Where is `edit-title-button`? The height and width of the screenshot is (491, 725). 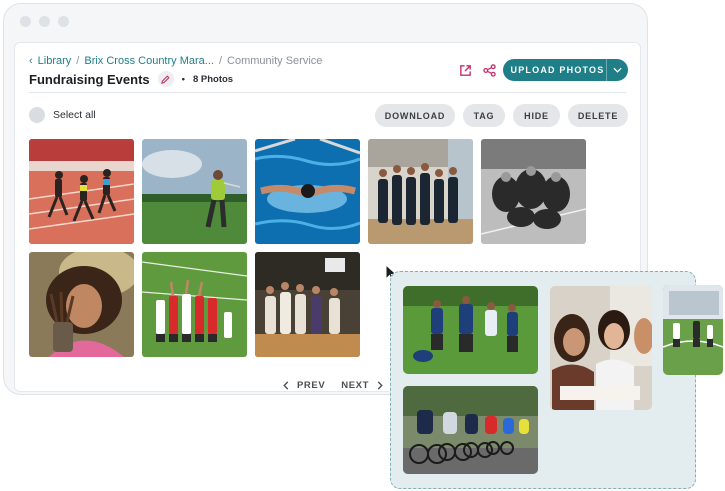
edit-title-button is located at coordinates (165, 79).